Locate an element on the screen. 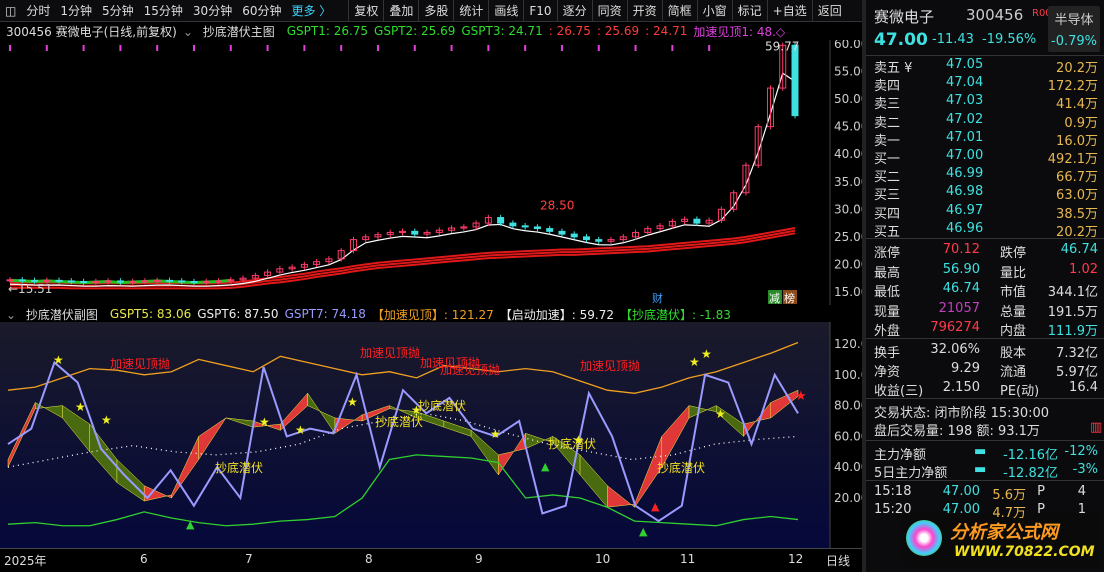  layout-toggle: ◫ is located at coordinates (10, 11).